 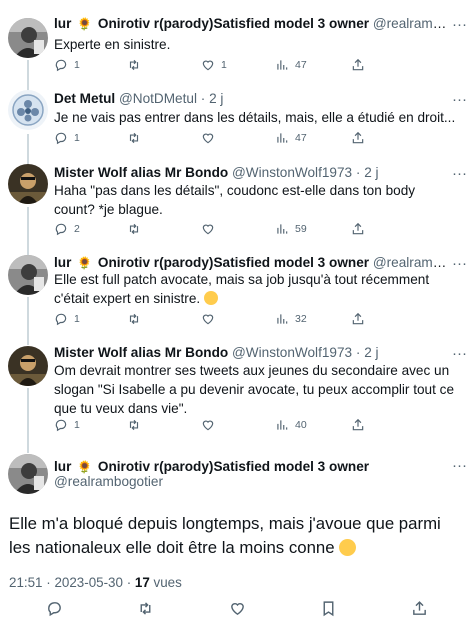 I want to click on reply-button, so click(x=55, y=609).